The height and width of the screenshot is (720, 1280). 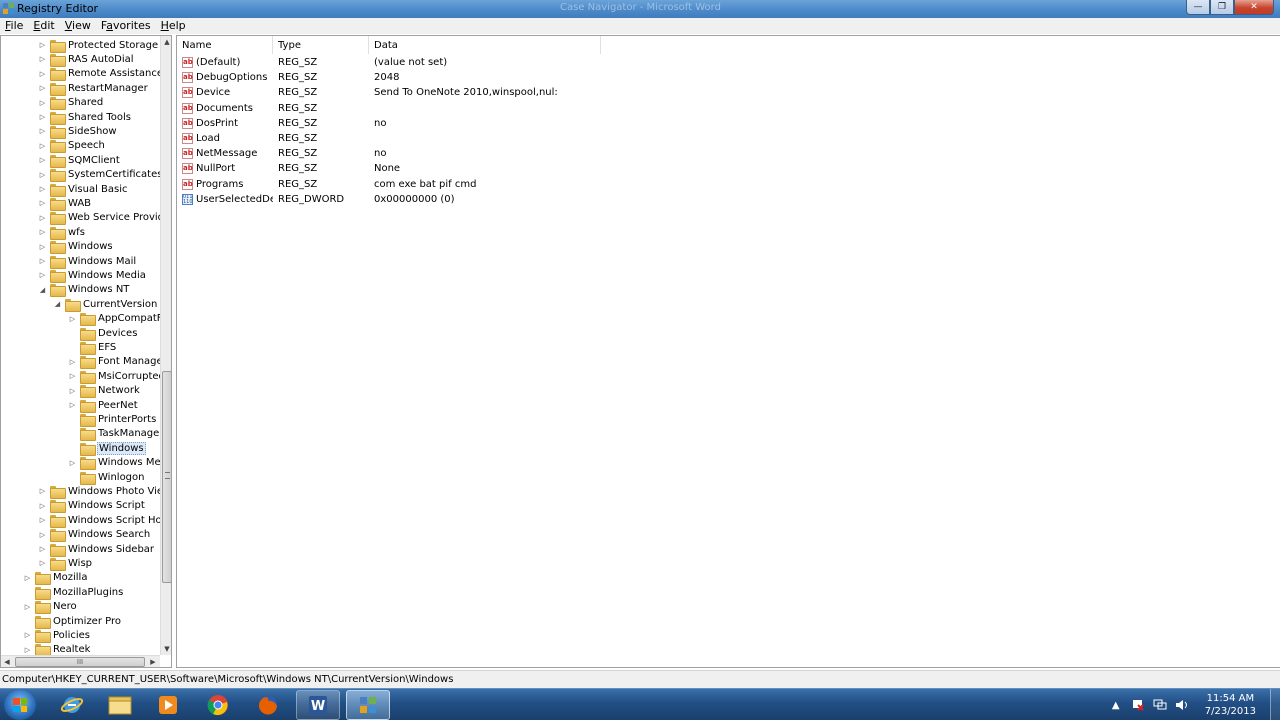 What do you see at coordinates (114, 362) in the screenshot?
I see `tree-node: ▷ Font Managem` at bounding box center [114, 362].